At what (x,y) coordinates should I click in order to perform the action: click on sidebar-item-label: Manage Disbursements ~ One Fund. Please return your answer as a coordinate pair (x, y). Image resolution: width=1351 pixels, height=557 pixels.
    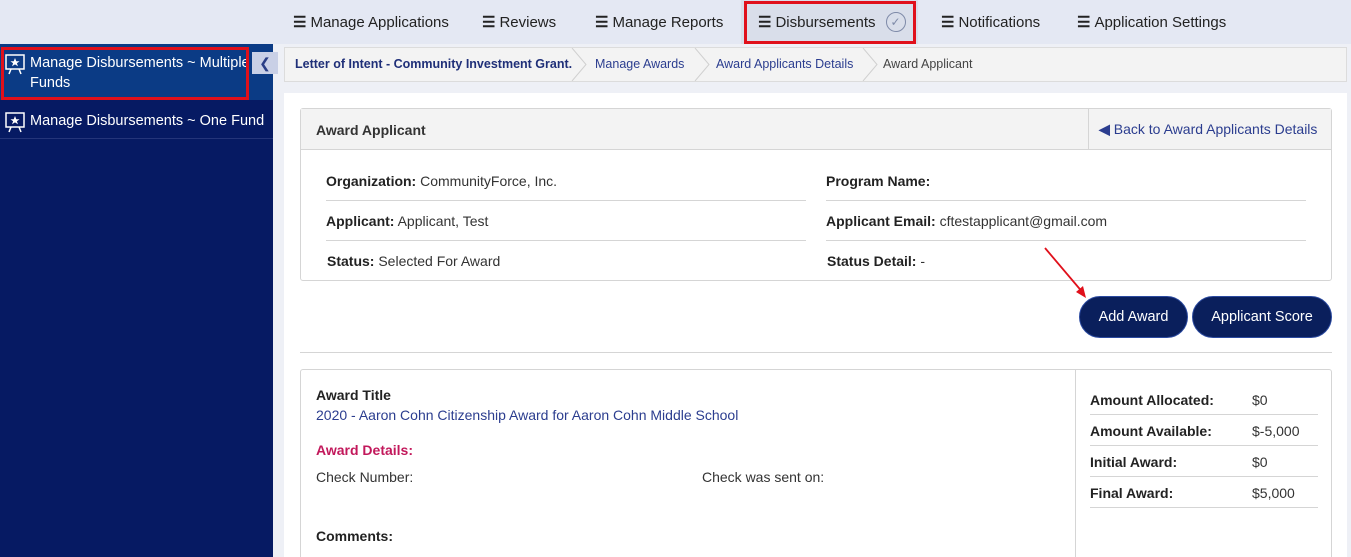
    Looking at the image, I should click on (147, 121).